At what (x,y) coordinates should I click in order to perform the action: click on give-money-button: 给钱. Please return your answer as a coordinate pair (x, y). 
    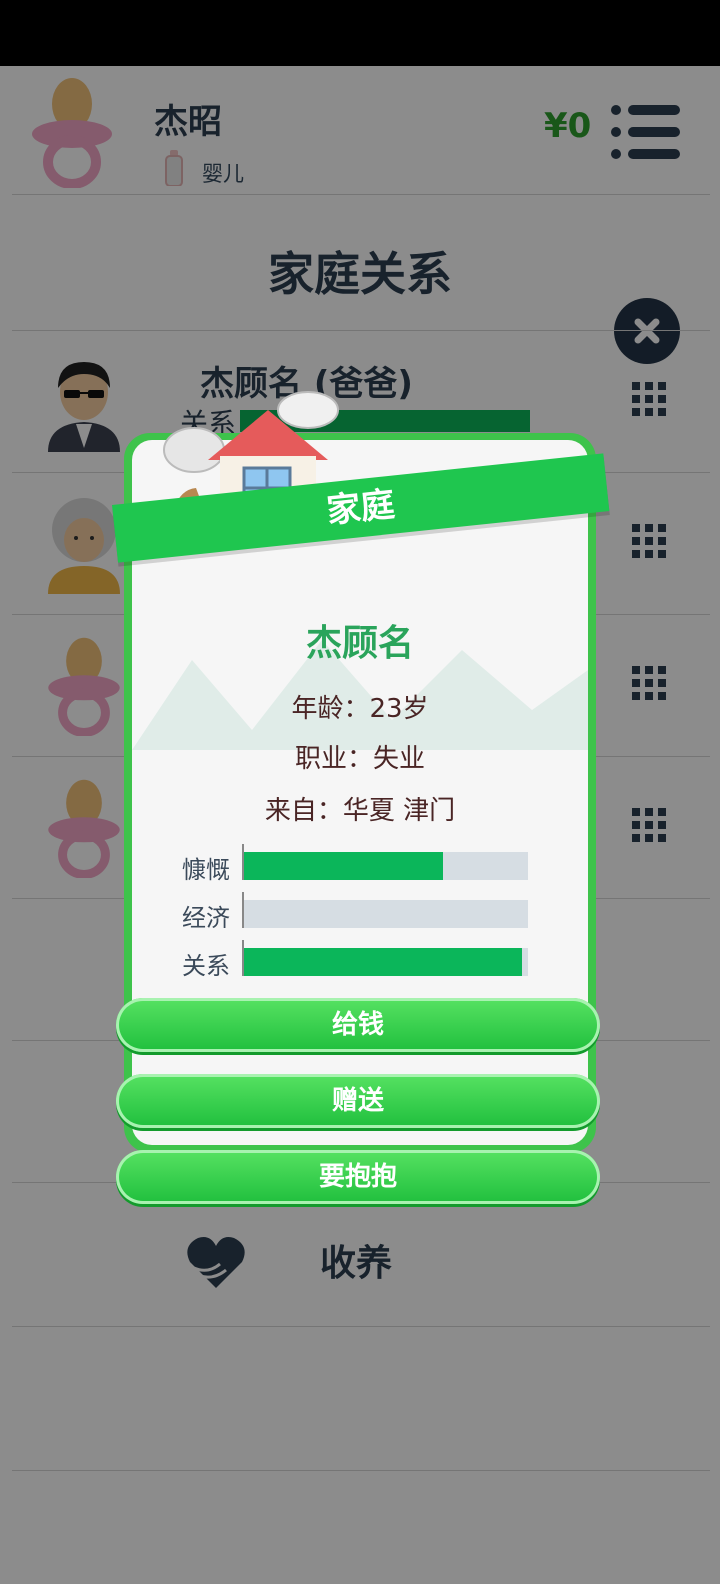
    Looking at the image, I should click on (358, 1025).